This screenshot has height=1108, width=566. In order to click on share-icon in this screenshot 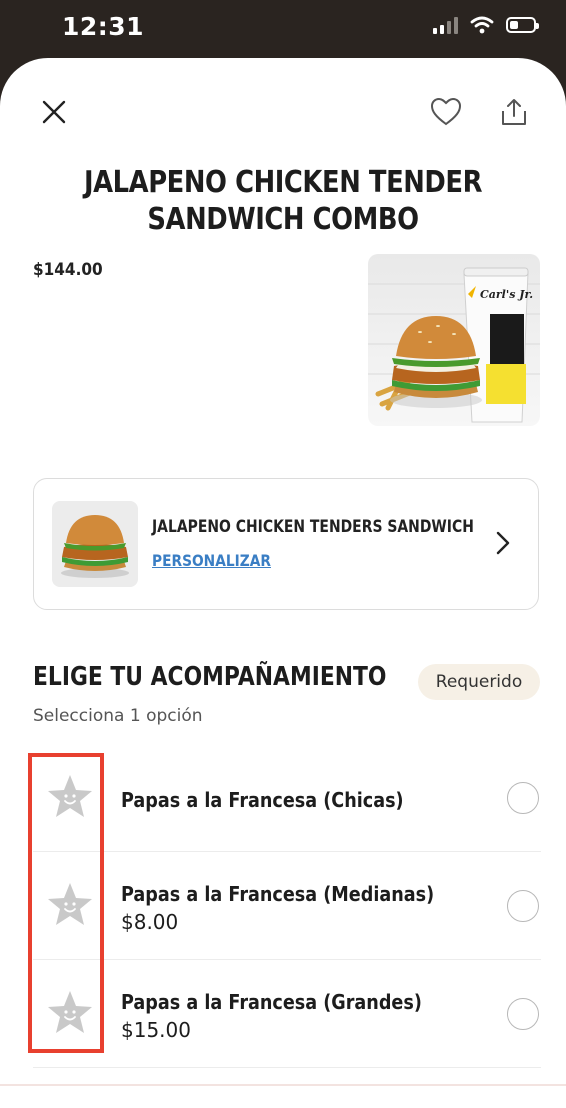, I will do `click(514, 112)`.